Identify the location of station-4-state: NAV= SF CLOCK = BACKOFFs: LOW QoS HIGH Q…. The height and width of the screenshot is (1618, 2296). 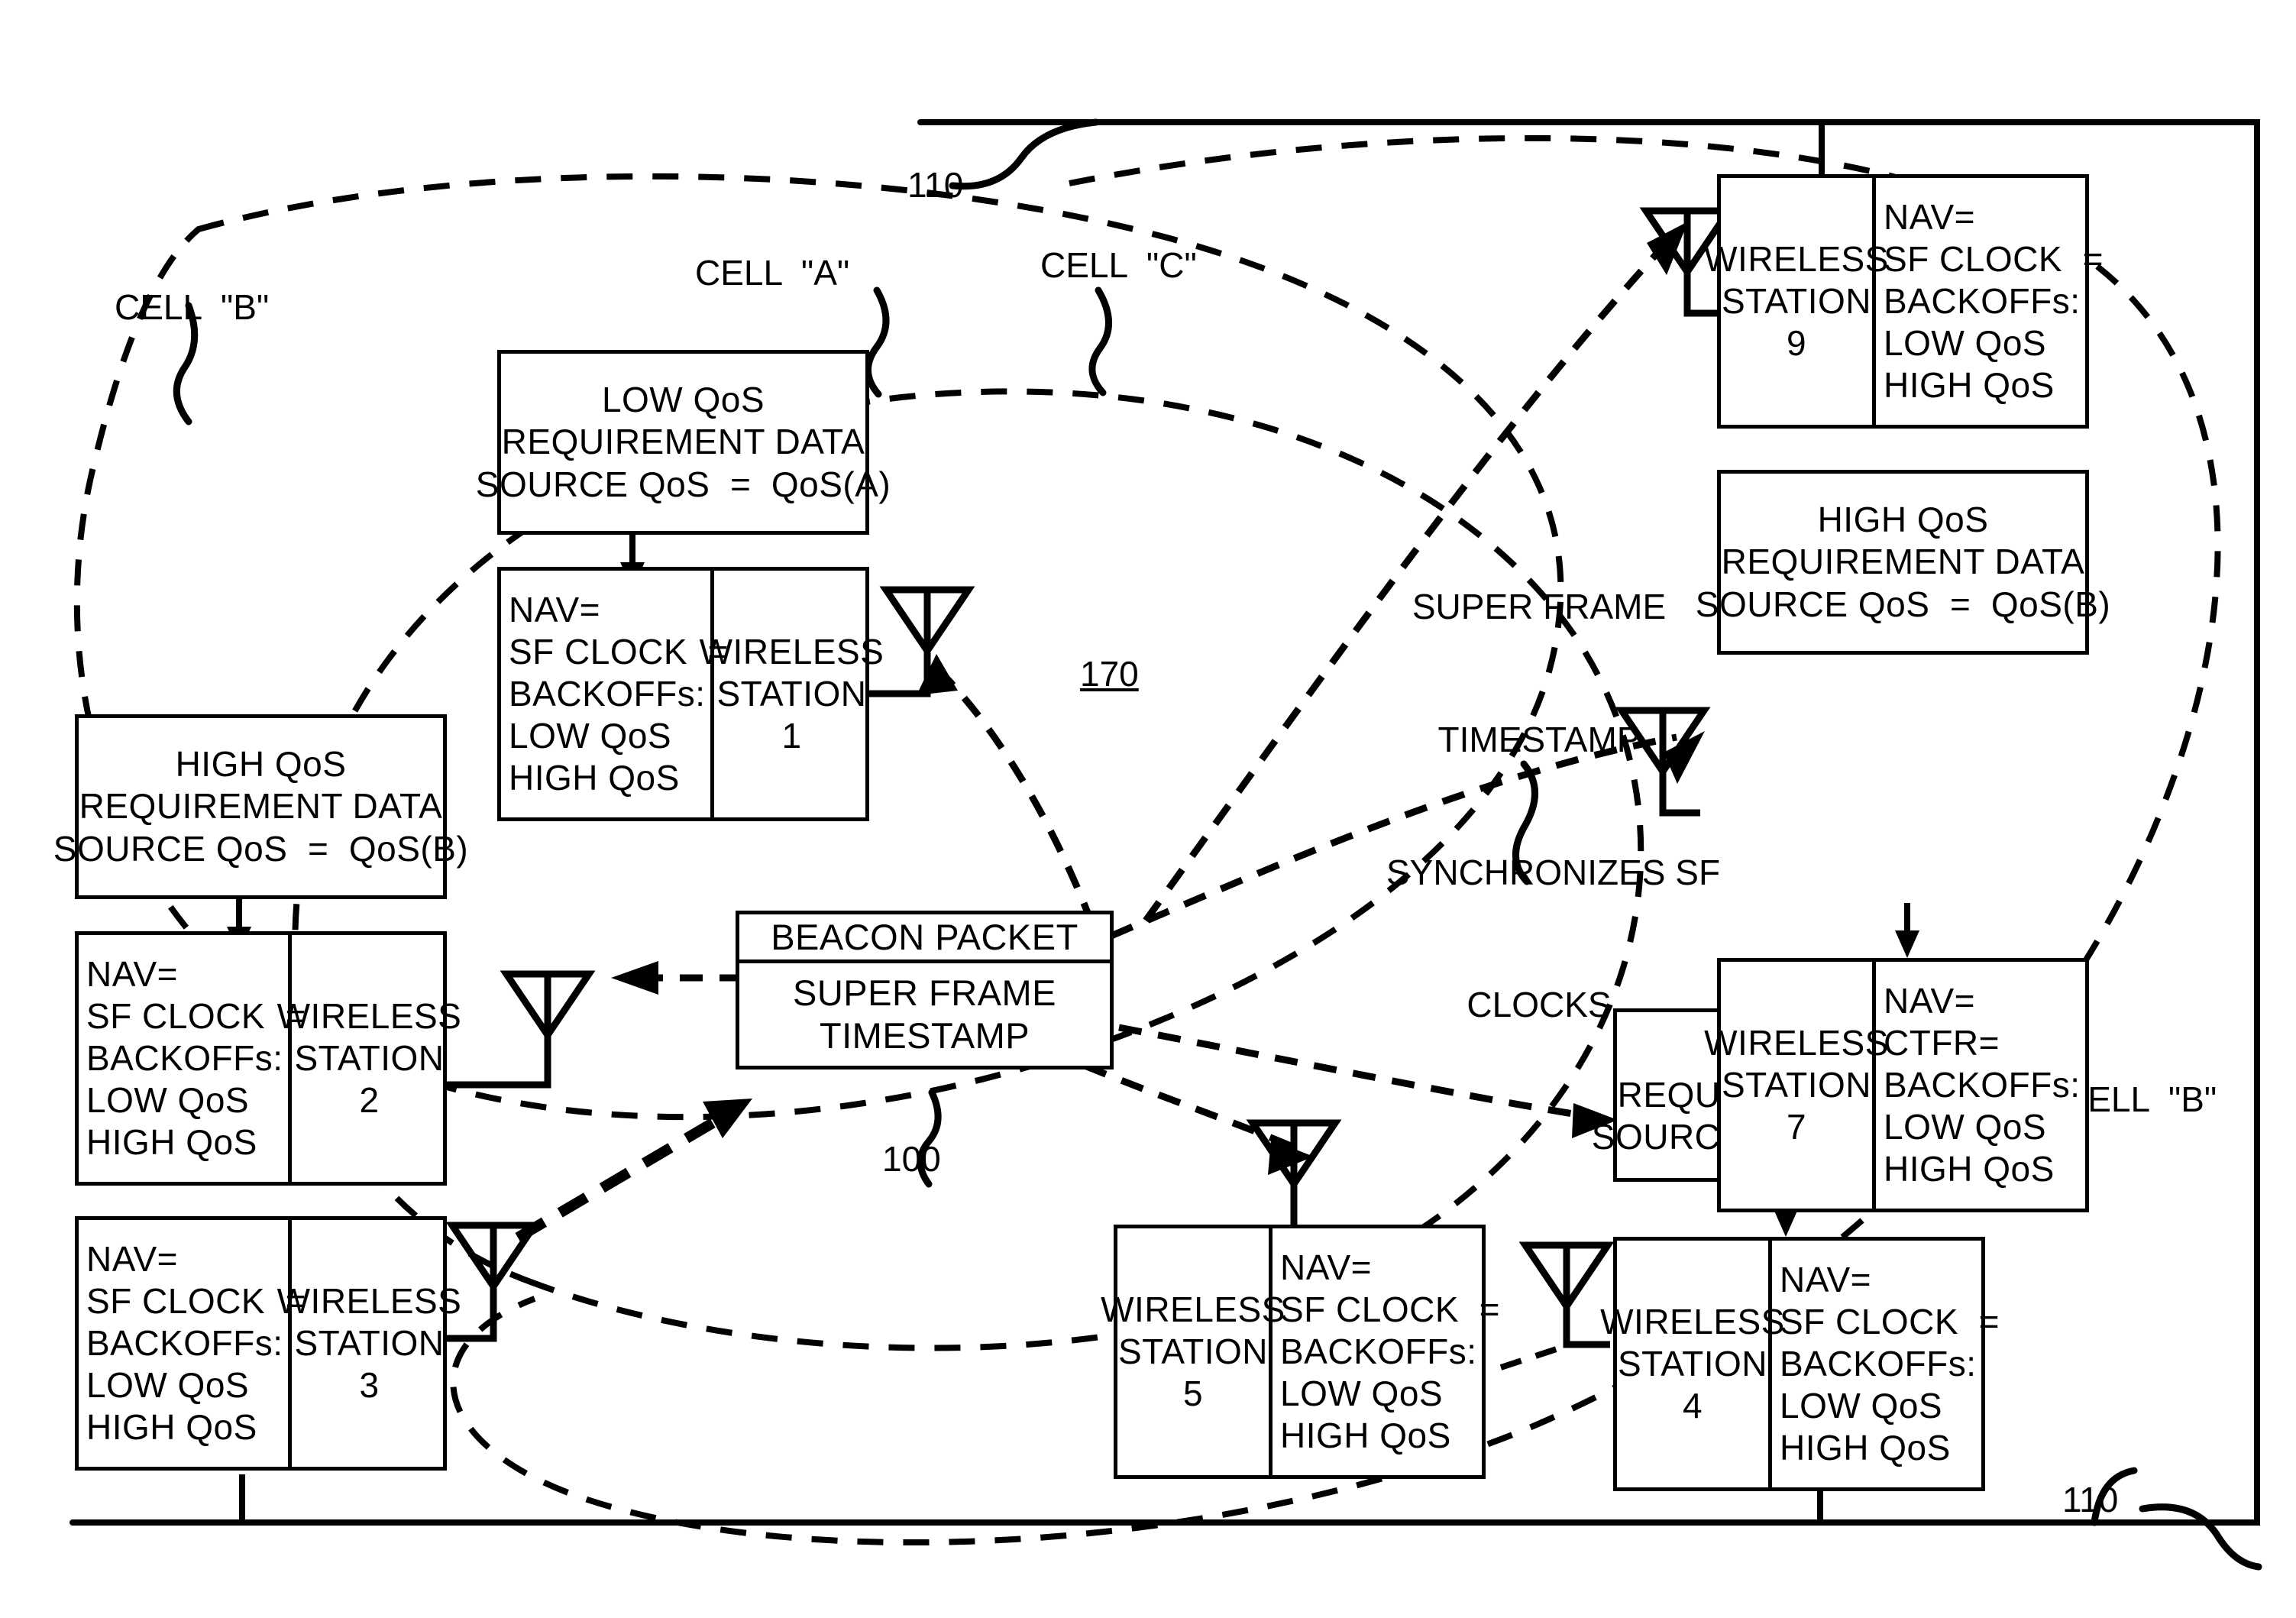
(1885, 1364).